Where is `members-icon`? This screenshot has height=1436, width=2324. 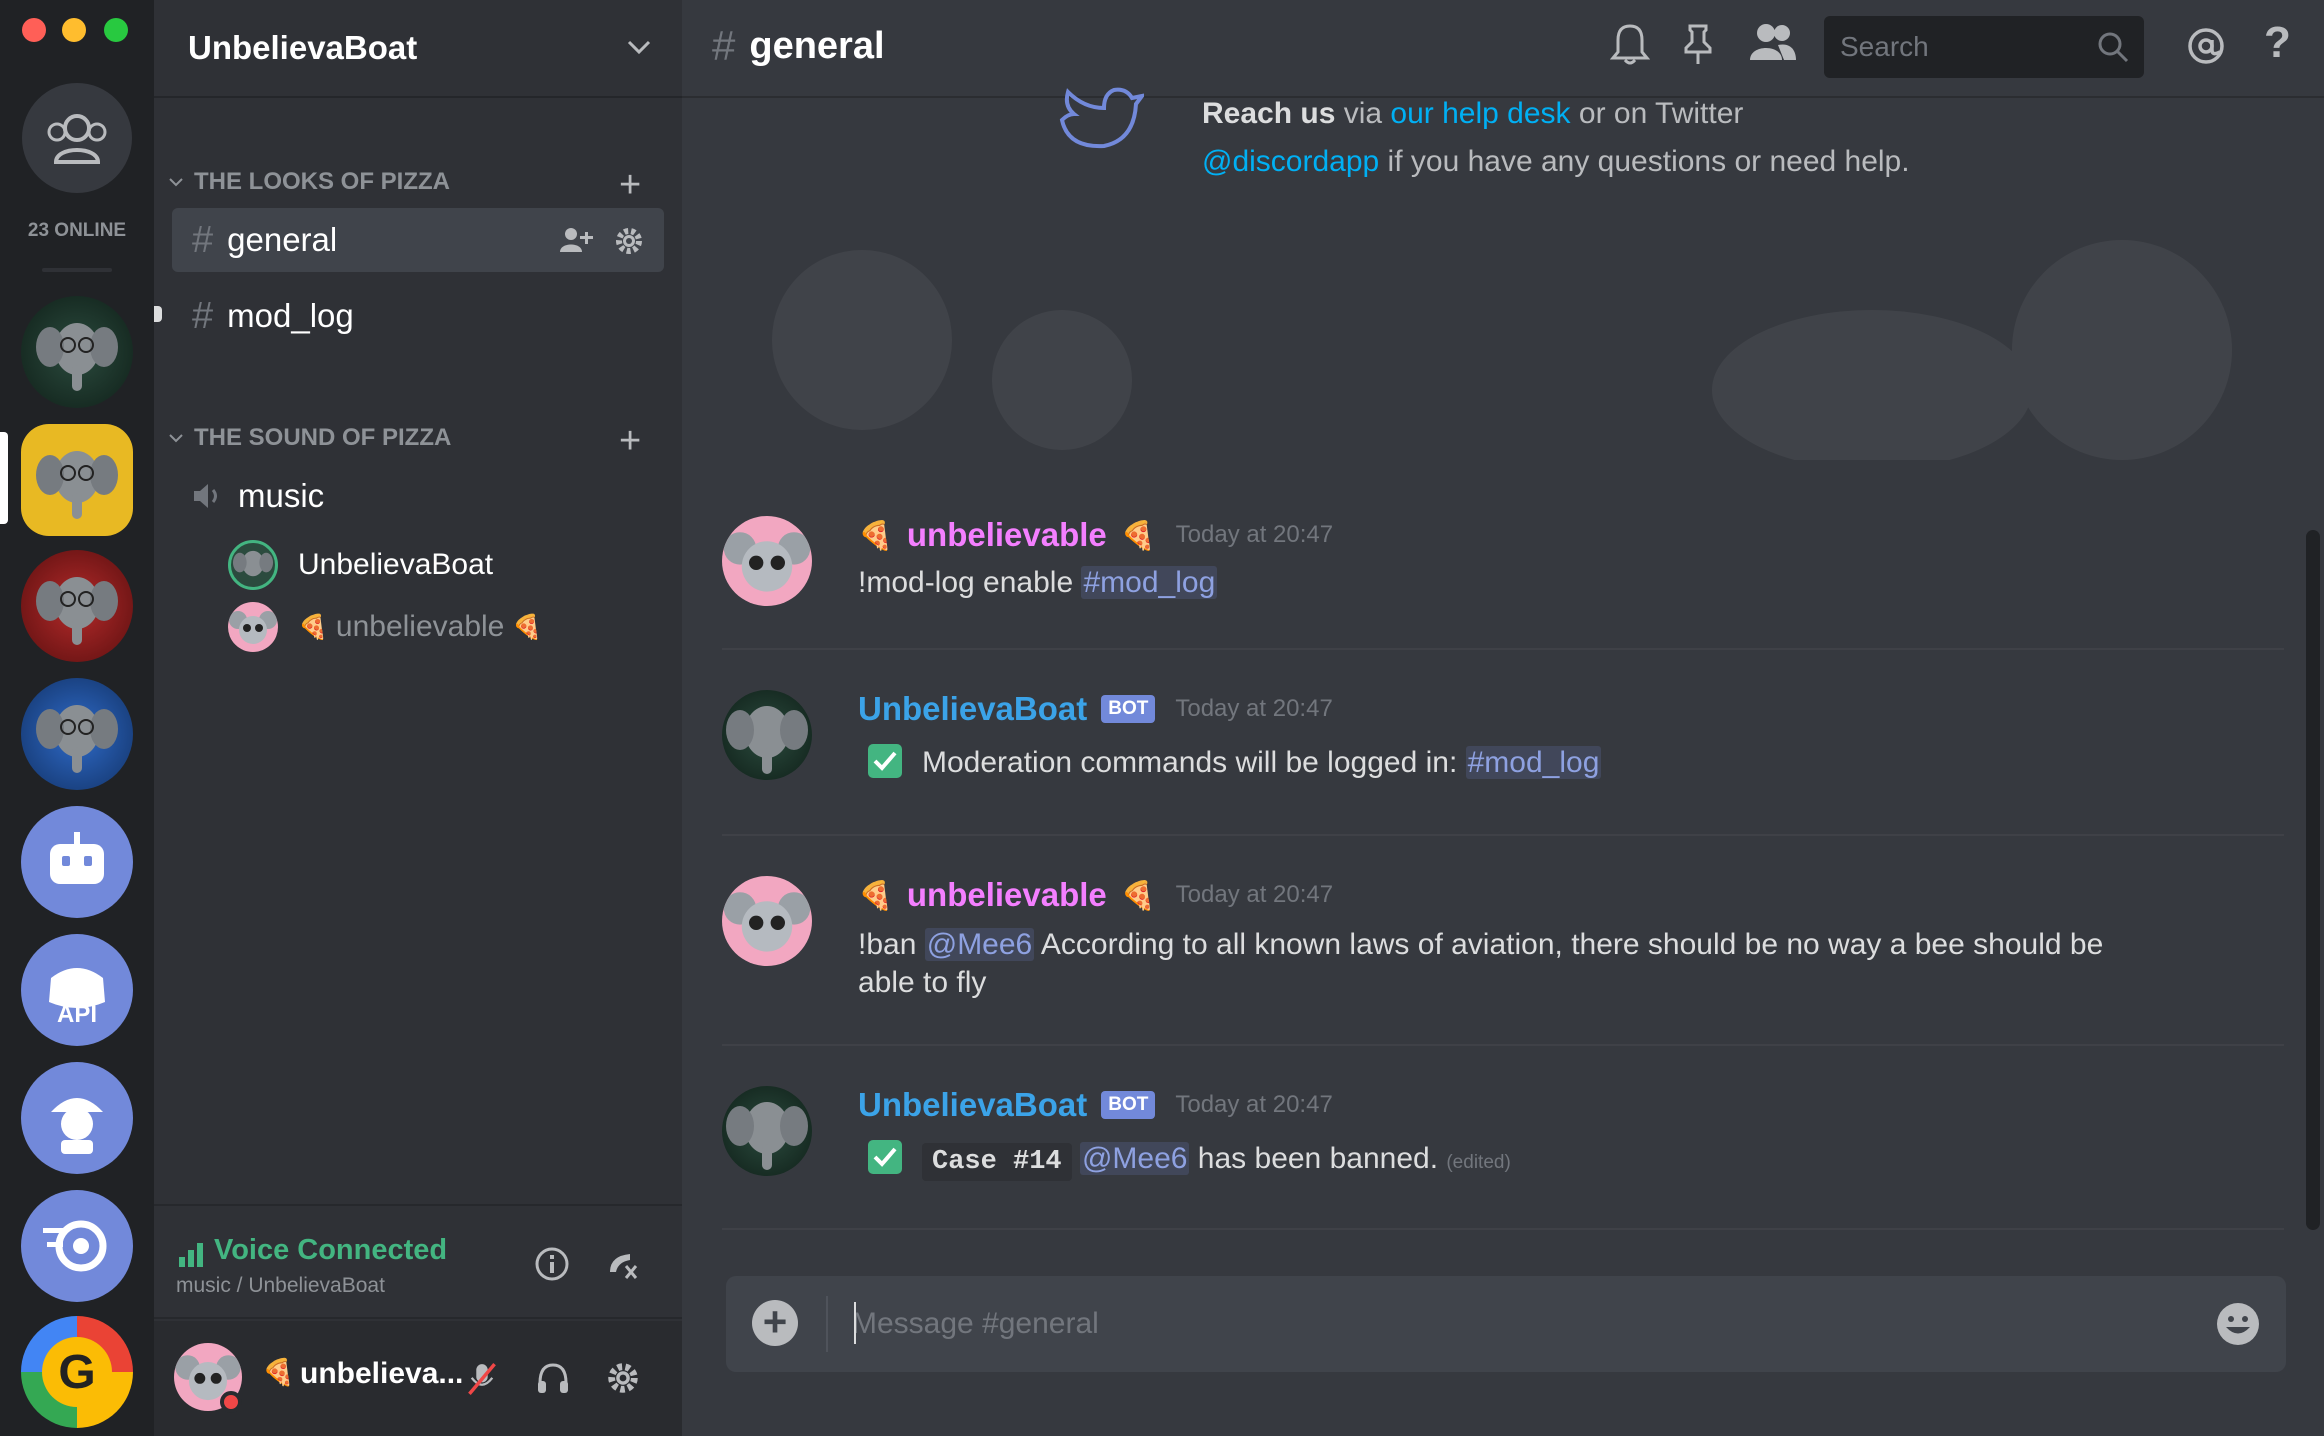
members-icon is located at coordinates (1773, 42).